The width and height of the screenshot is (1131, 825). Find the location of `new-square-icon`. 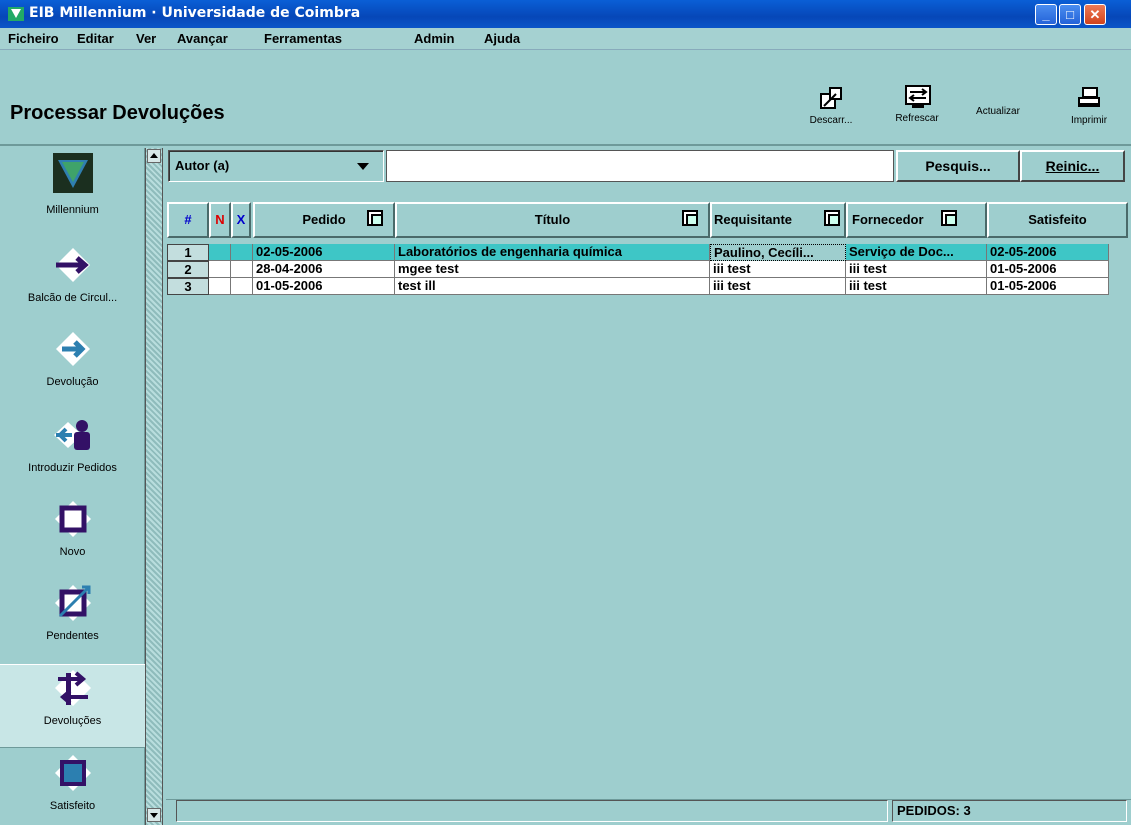

new-square-icon is located at coordinates (73, 519).